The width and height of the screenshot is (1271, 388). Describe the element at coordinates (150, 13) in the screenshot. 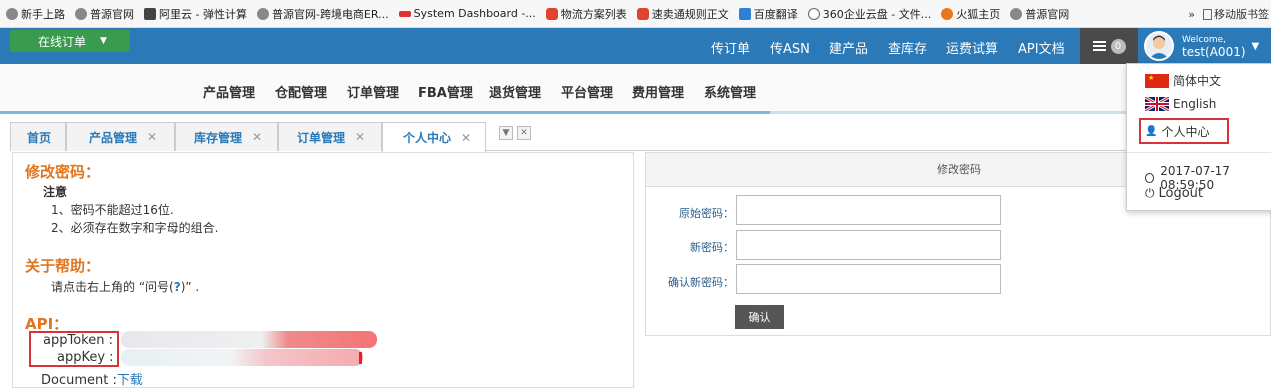

I see `aliyun-icon` at that location.